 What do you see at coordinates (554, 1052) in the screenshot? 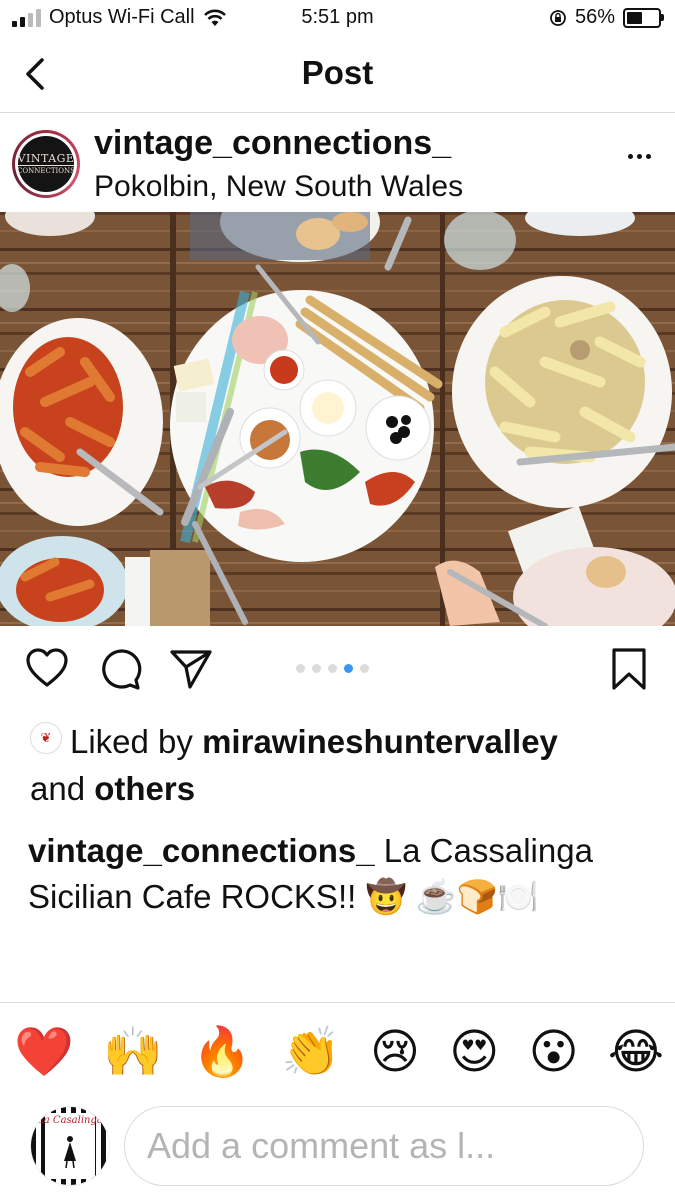
I see `reaction-emoji-6: 😮` at bounding box center [554, 1052].